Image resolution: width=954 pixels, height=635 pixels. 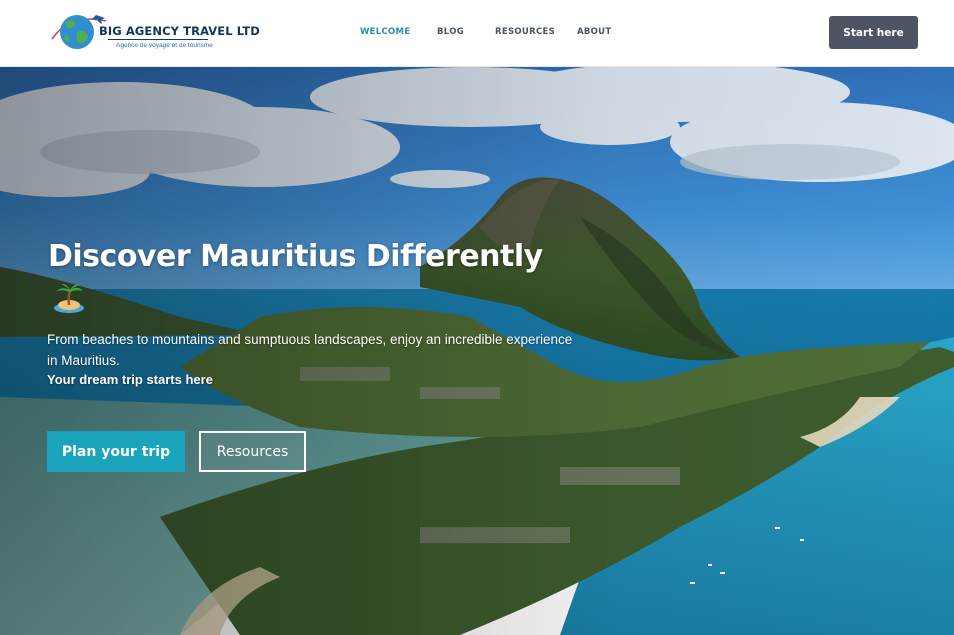 What do you see at coordinates (594, 32) in the screenshot?
I see `nav-about: ABOUT` at bounding box center [594, 32].